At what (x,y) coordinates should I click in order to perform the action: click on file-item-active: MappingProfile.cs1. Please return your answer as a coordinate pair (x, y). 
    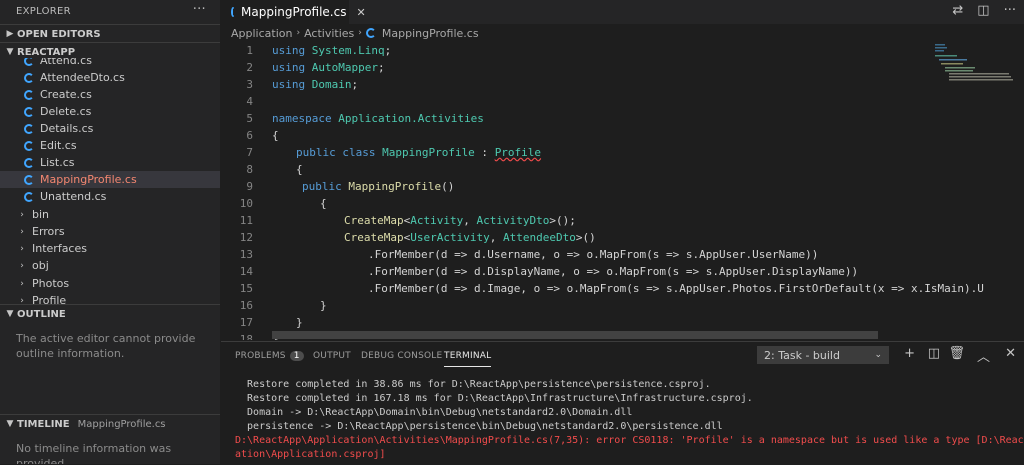
    Looking at the image, I should click on (110, 179).